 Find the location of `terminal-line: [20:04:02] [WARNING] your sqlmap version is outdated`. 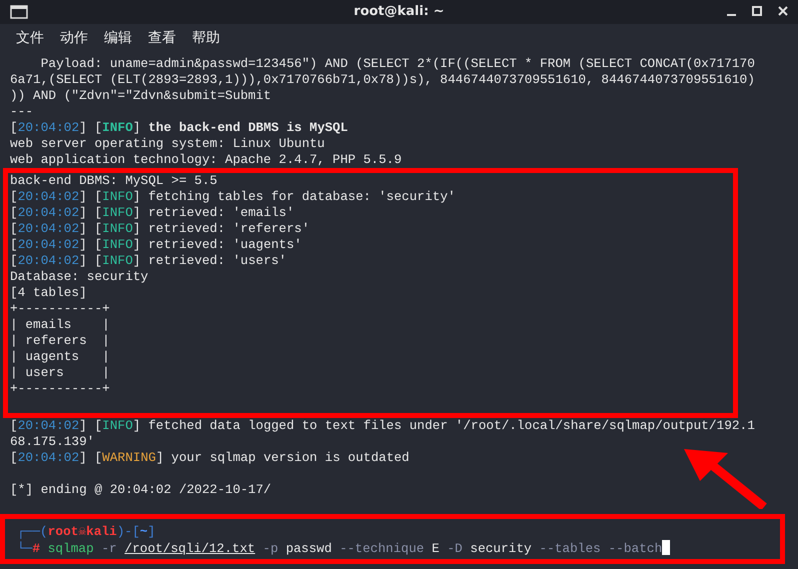

terminal-line: [20:04:02] [WARNING] your sqlmap version is outdated is located at coordinates (210, 457).